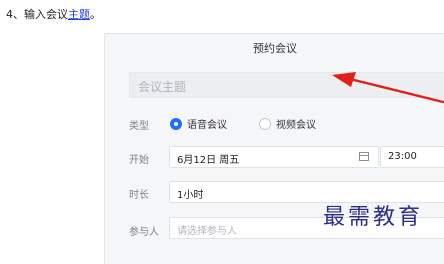 The width and height of the screenshot is (444, 264). Describe the element at coordinates (274, 157) in the screenshot. I see `start-date-field: 6月12日 周五` at that location.